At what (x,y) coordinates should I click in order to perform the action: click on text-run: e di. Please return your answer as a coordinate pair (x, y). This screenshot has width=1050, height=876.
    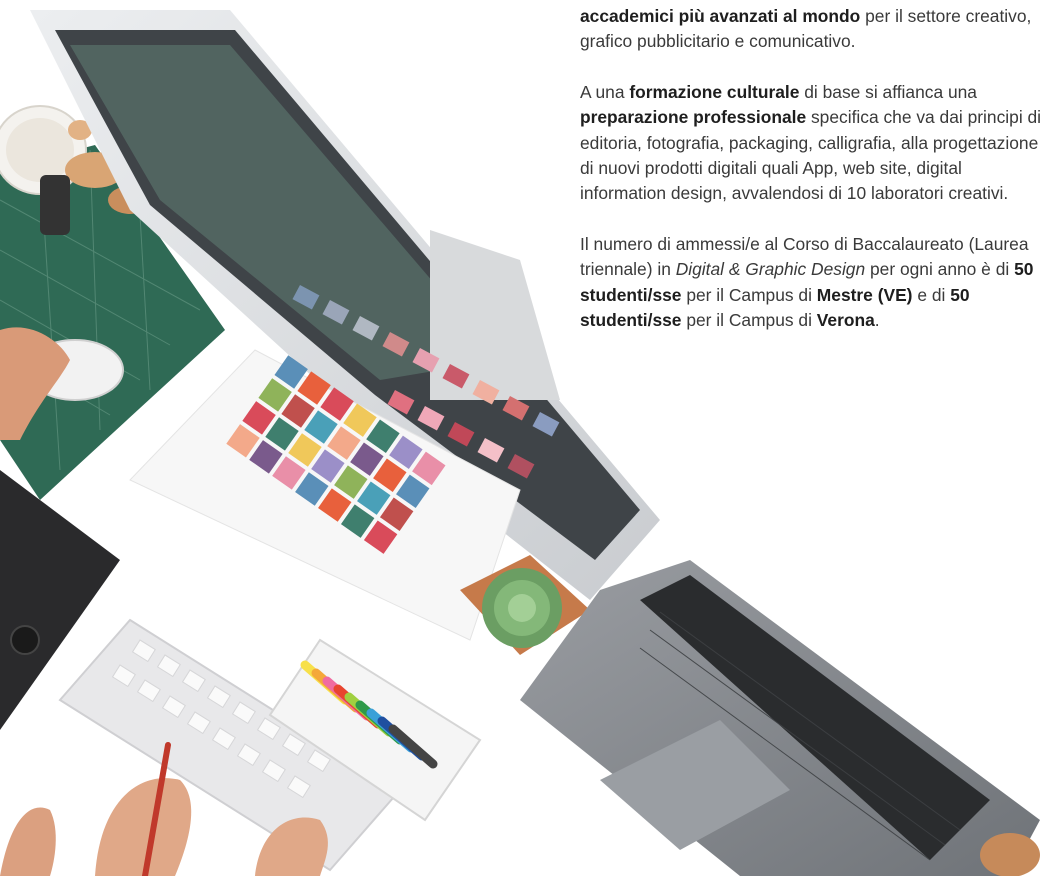
    Looking at the image, I should click on (931, 294).